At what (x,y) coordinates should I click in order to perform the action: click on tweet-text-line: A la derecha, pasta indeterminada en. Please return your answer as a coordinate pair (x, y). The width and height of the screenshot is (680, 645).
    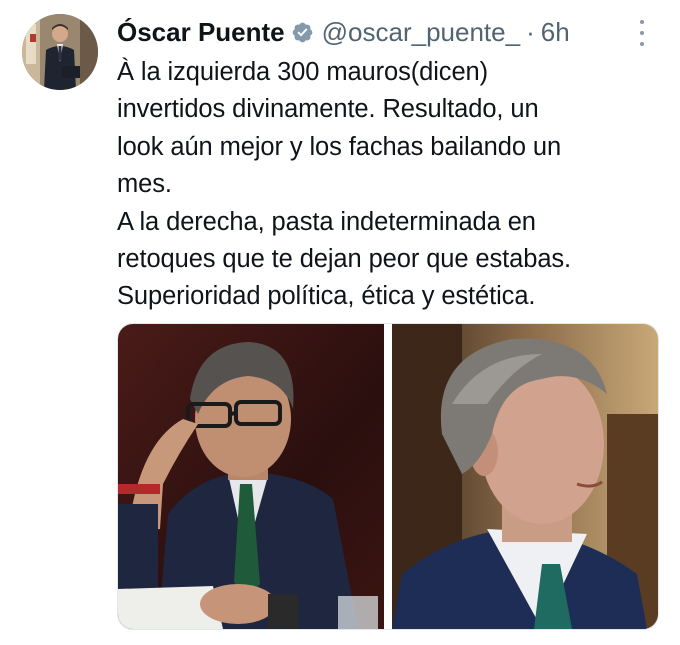
    Looking at the image, I should click on (326, 221).